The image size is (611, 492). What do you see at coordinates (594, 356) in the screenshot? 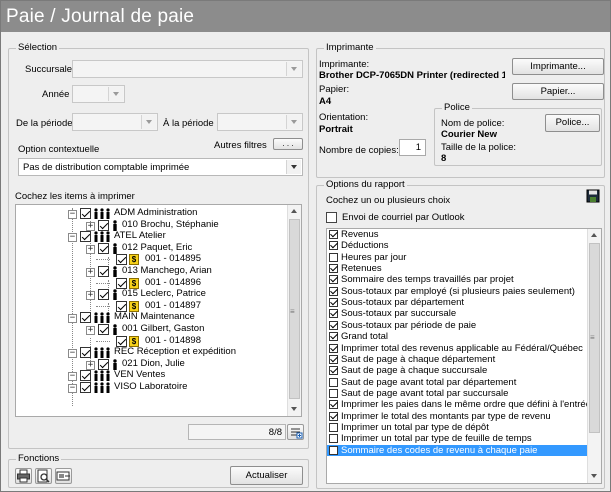
I see `options-scrollbar: ≡` at bounding box center [594, 356].